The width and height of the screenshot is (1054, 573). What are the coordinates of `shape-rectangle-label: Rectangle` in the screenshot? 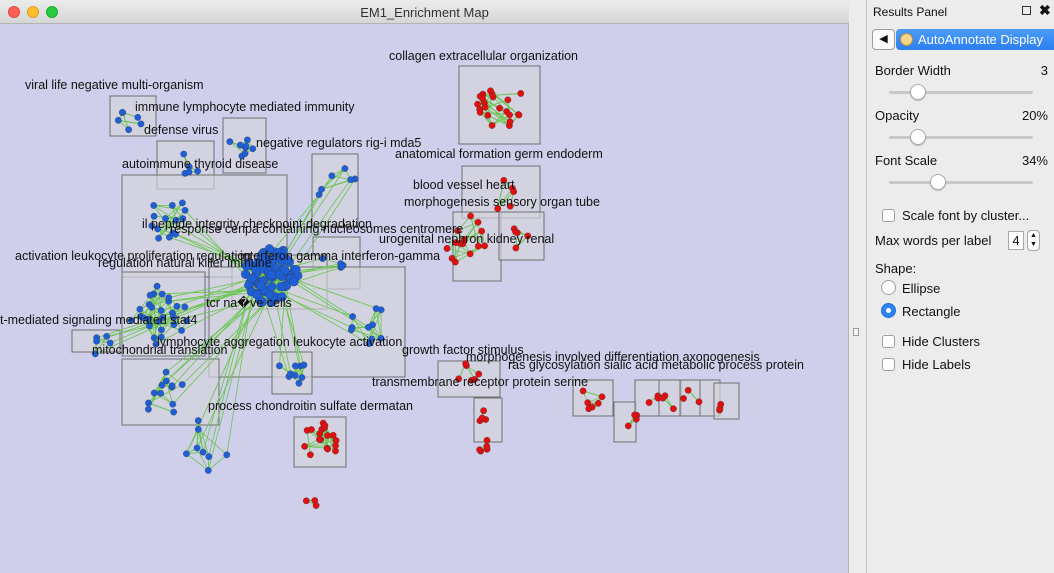 It's located at (931, 311).